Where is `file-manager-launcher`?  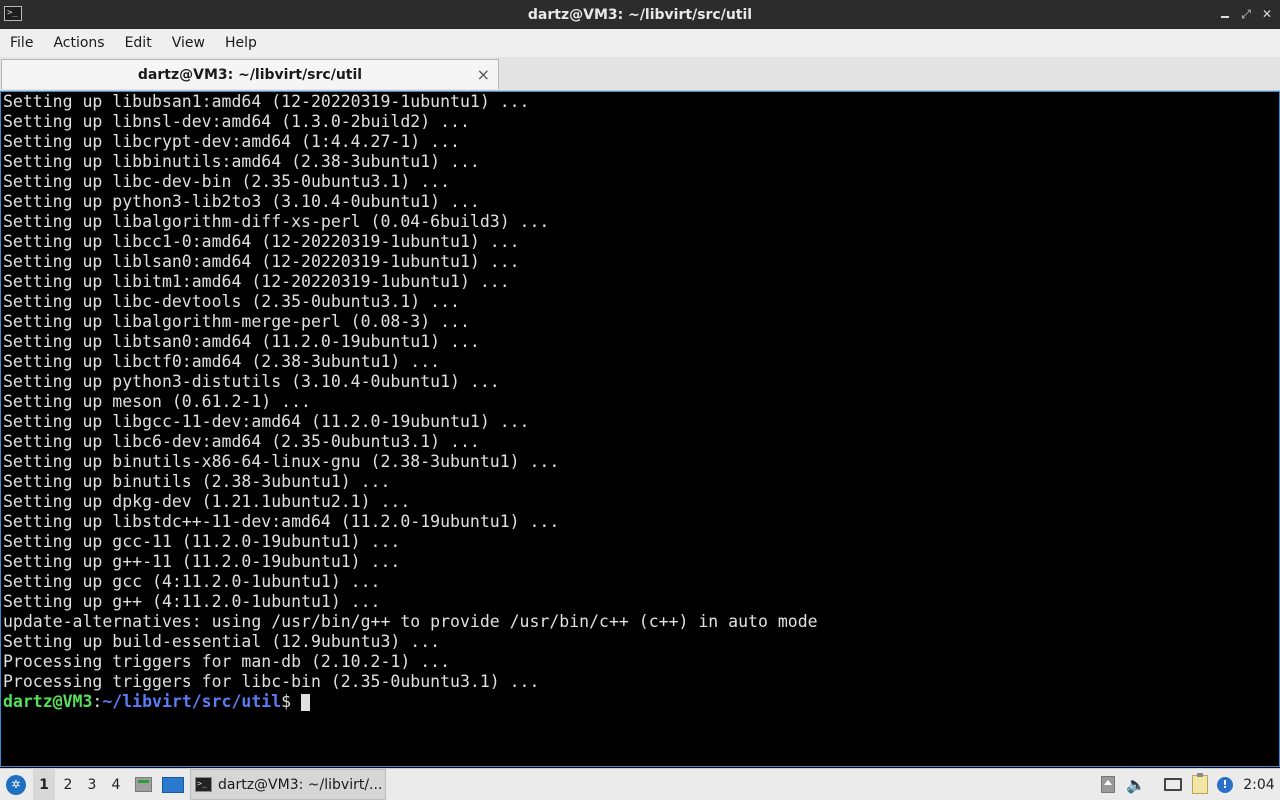 file-manager-launcher is located at coordinates (143, 784).